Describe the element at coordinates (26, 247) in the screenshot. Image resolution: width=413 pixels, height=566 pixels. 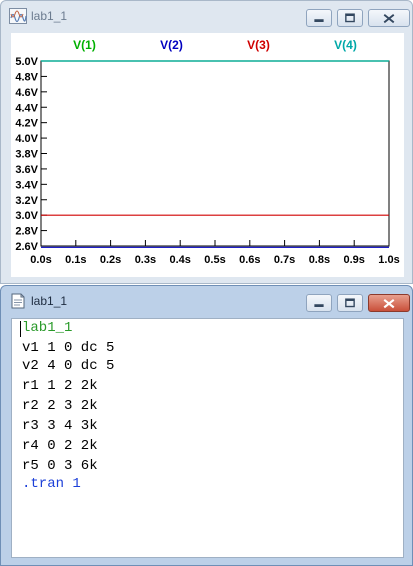
I see `y-tick-label: 2.6V` at that location.